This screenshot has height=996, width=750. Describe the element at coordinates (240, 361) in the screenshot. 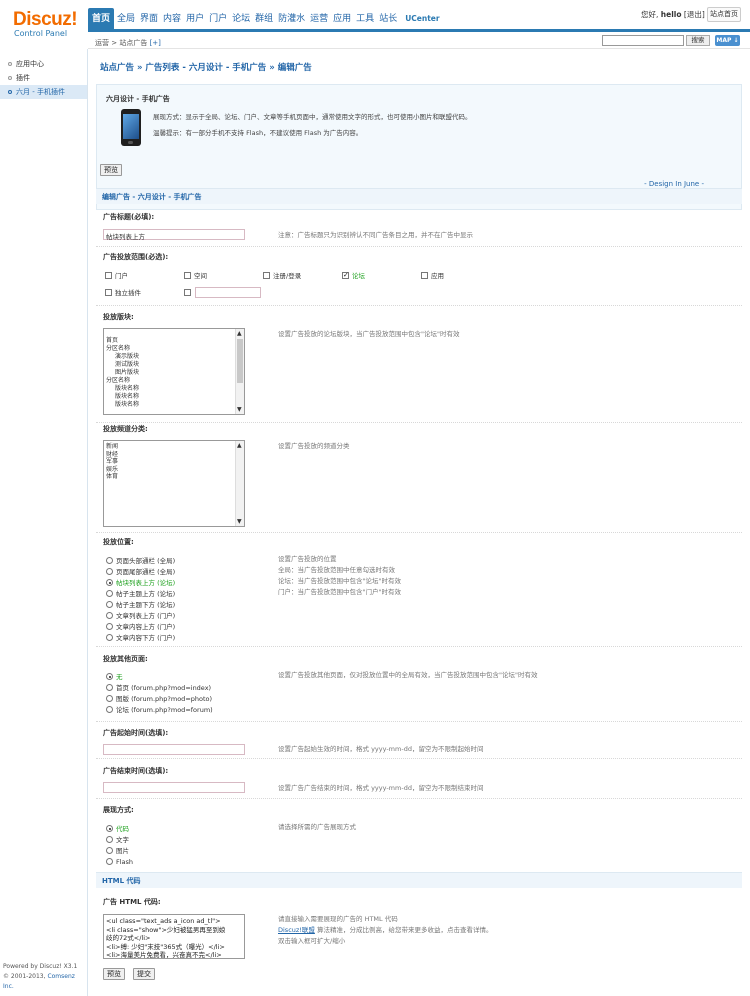

I see `scroll-thumb` at that location.